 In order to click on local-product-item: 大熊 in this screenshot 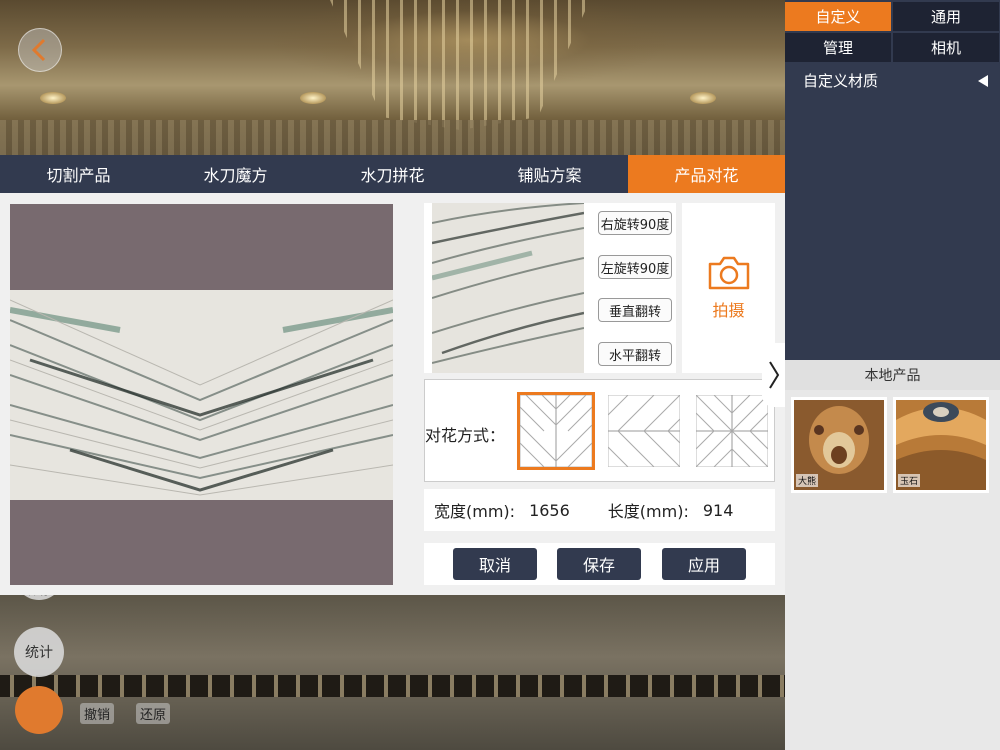, I will do `click(839, 445)`.